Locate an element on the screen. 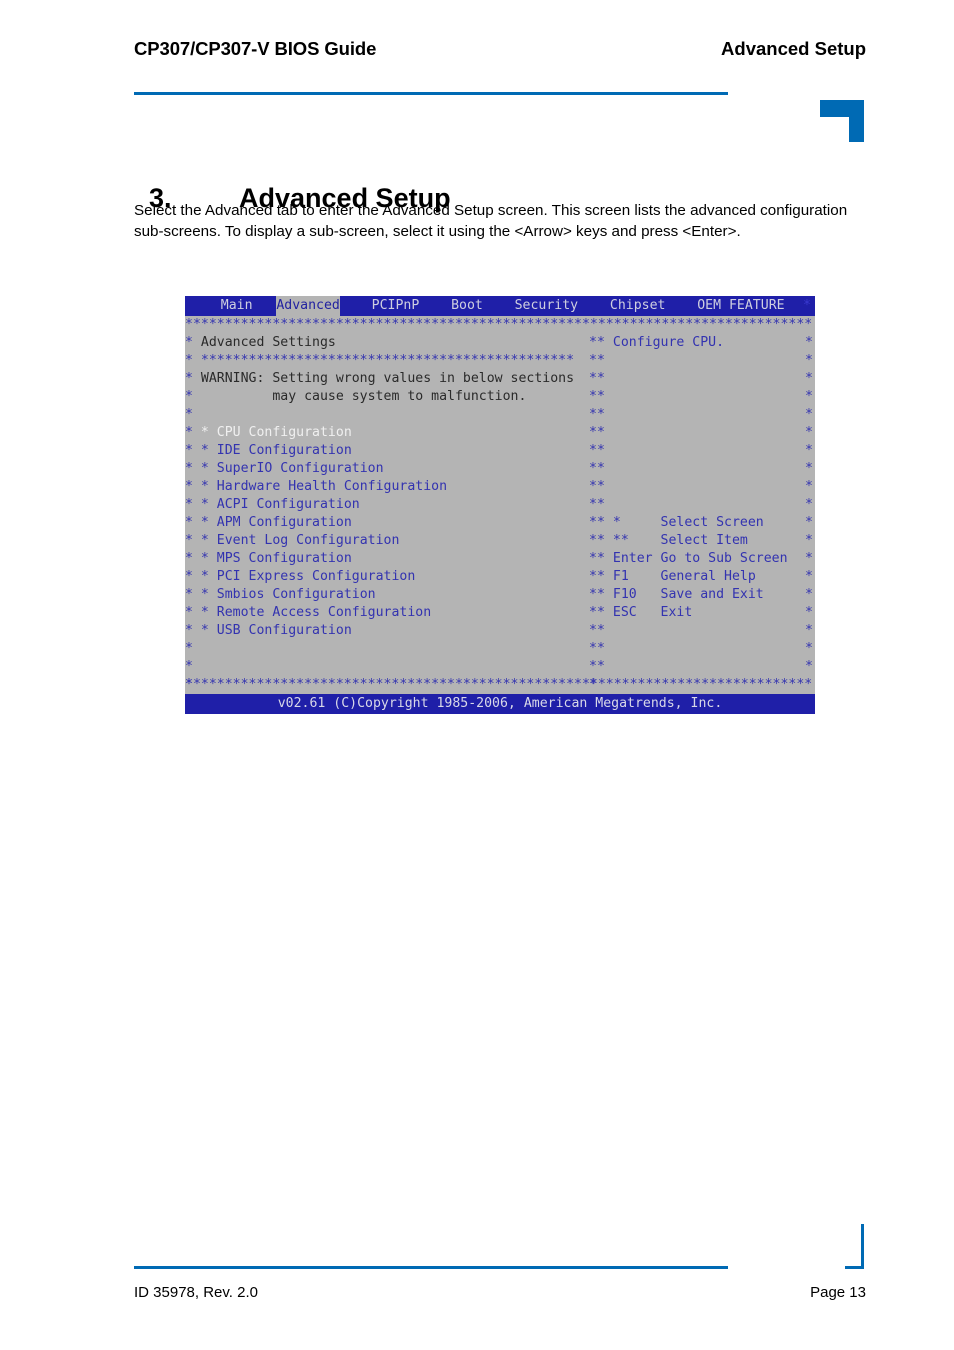 This screenshot has height=1350, width=954. bios-menu-tab-security: Security is located at coordinates (547, 306).